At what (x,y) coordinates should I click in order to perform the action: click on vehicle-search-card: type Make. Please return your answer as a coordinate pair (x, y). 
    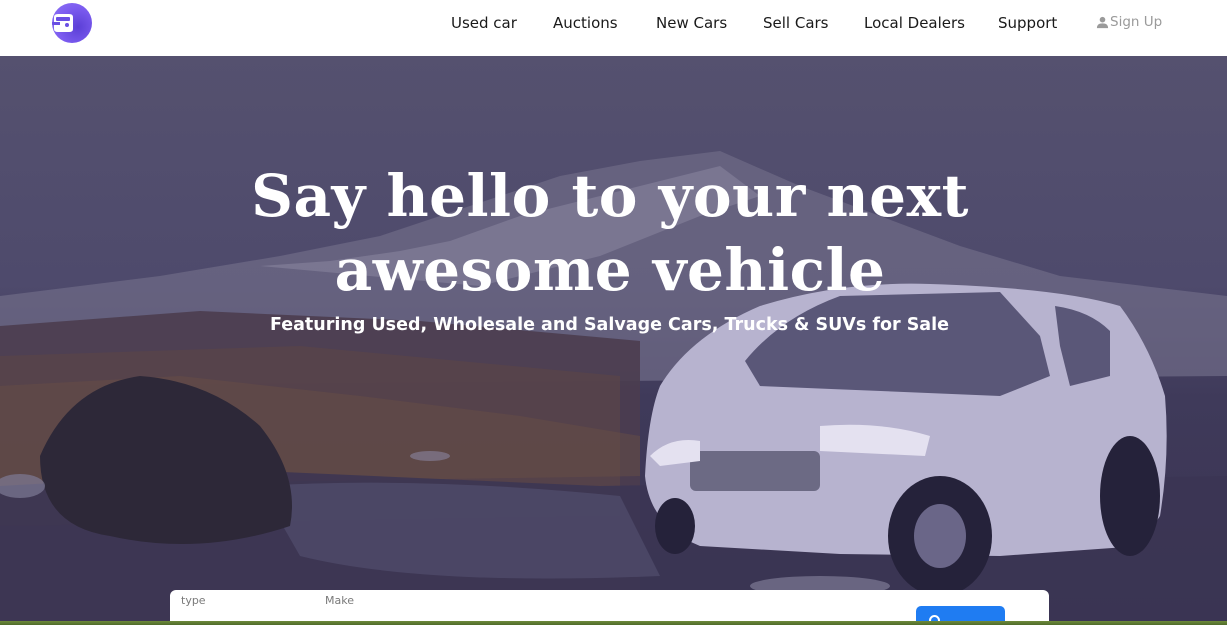
    Looking at the image, I should click on (609, 607).